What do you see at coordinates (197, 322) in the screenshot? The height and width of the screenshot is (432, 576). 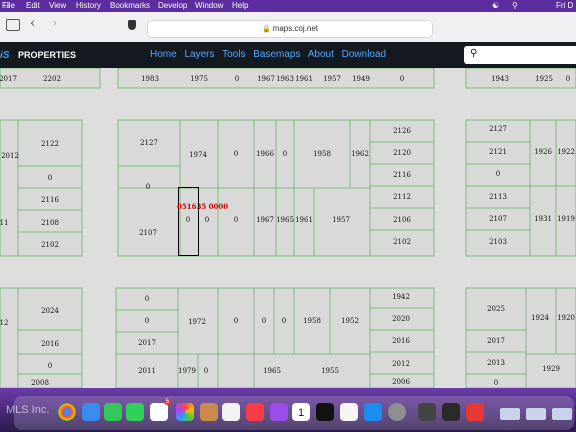 I see `parcel-label: 1972` at bounding box center [197, 322].